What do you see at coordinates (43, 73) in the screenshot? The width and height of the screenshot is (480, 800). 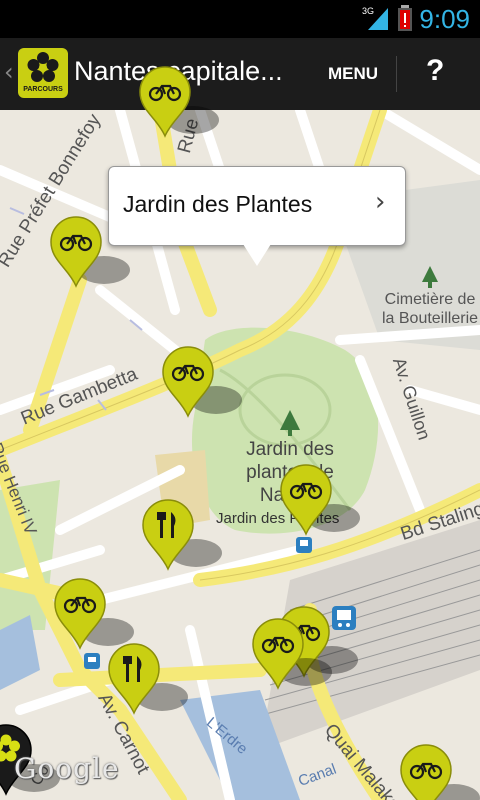 I see `app-logo: PARCOURS` at bounding box center [43, 73].